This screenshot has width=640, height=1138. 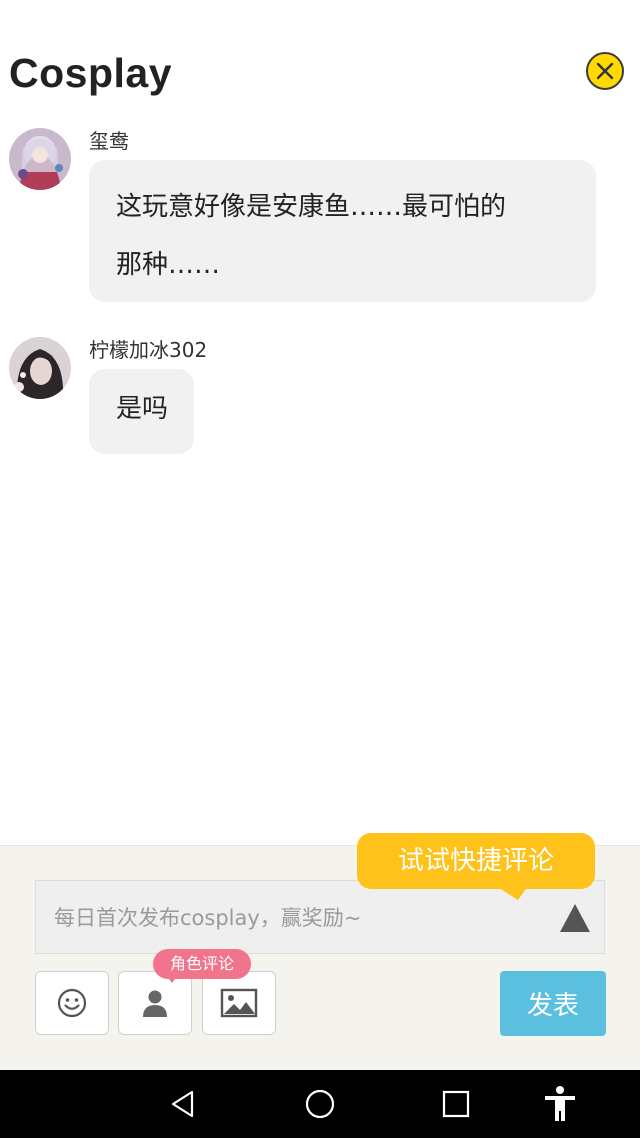 I want to click on quick-comment-tip: 试试快捷评论, so click(x=476, y=861).